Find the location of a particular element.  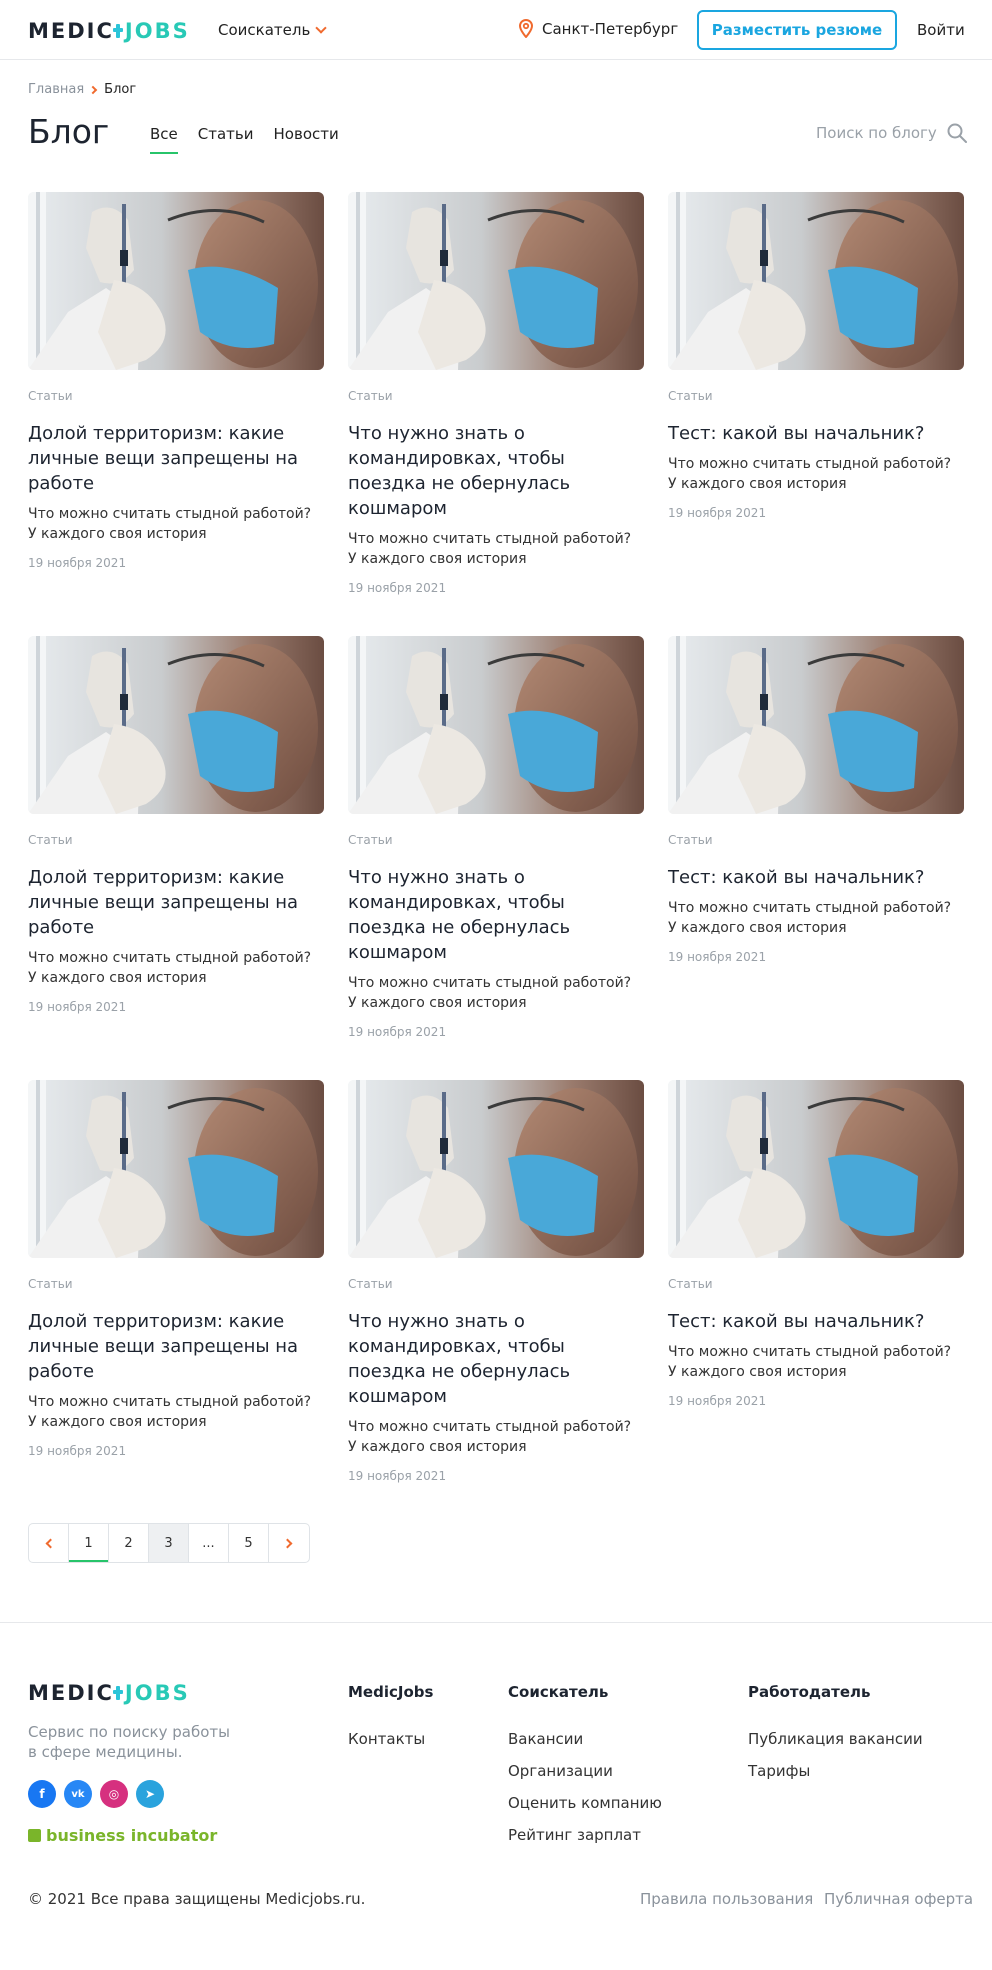

footer-logo: MEDIC JOBS is located at coordinates (109, 1693).